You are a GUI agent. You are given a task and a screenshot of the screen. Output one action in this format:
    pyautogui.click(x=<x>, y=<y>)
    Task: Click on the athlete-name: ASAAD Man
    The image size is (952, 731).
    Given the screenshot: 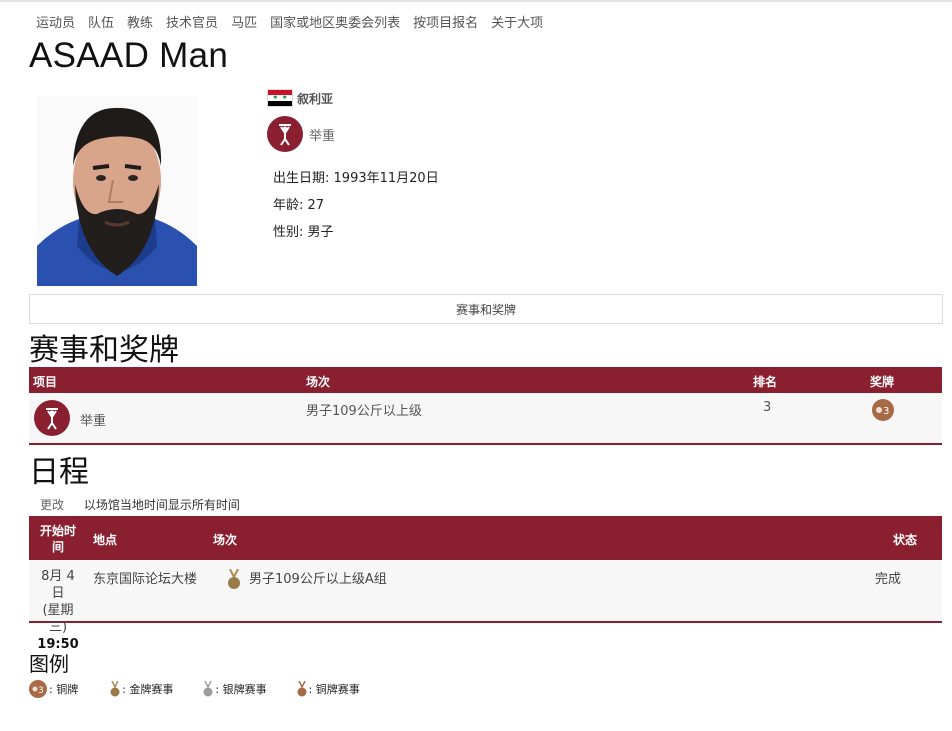 What is the action you would take?
    pyautogui.click(x=129, y=55)
    